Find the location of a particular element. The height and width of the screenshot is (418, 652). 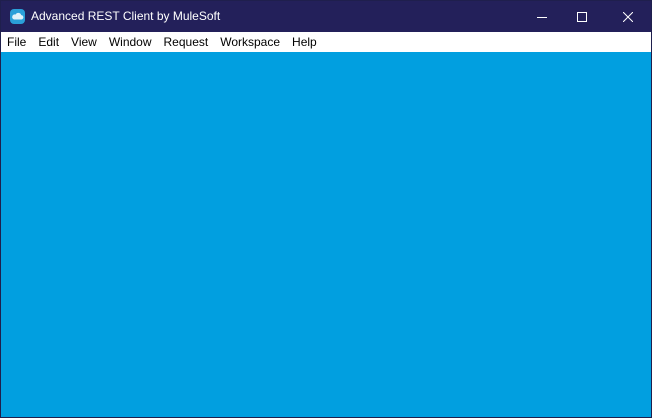

maximize-icon is located at coordinates (582, 16).